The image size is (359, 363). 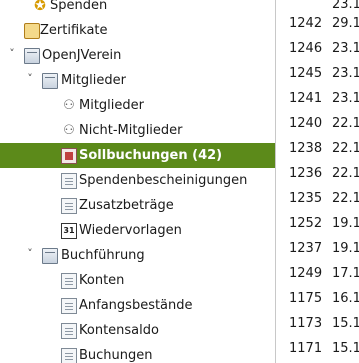 I want to click on table-row: 1249 17.1, so click(x=317, y=274).